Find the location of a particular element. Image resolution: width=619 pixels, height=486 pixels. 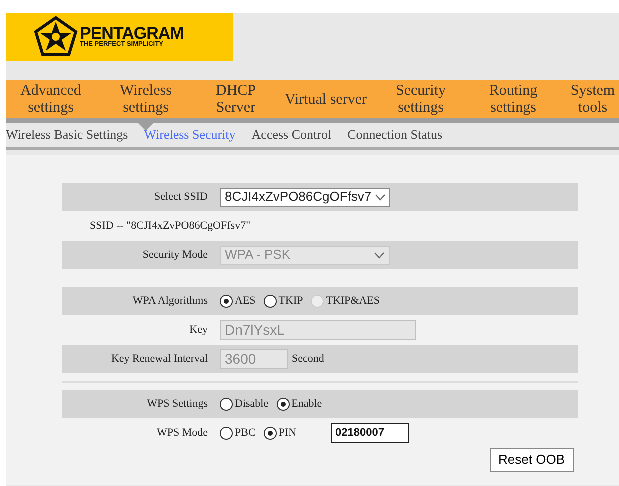

field-label: Security Mode is located at coordinates (175, 255).